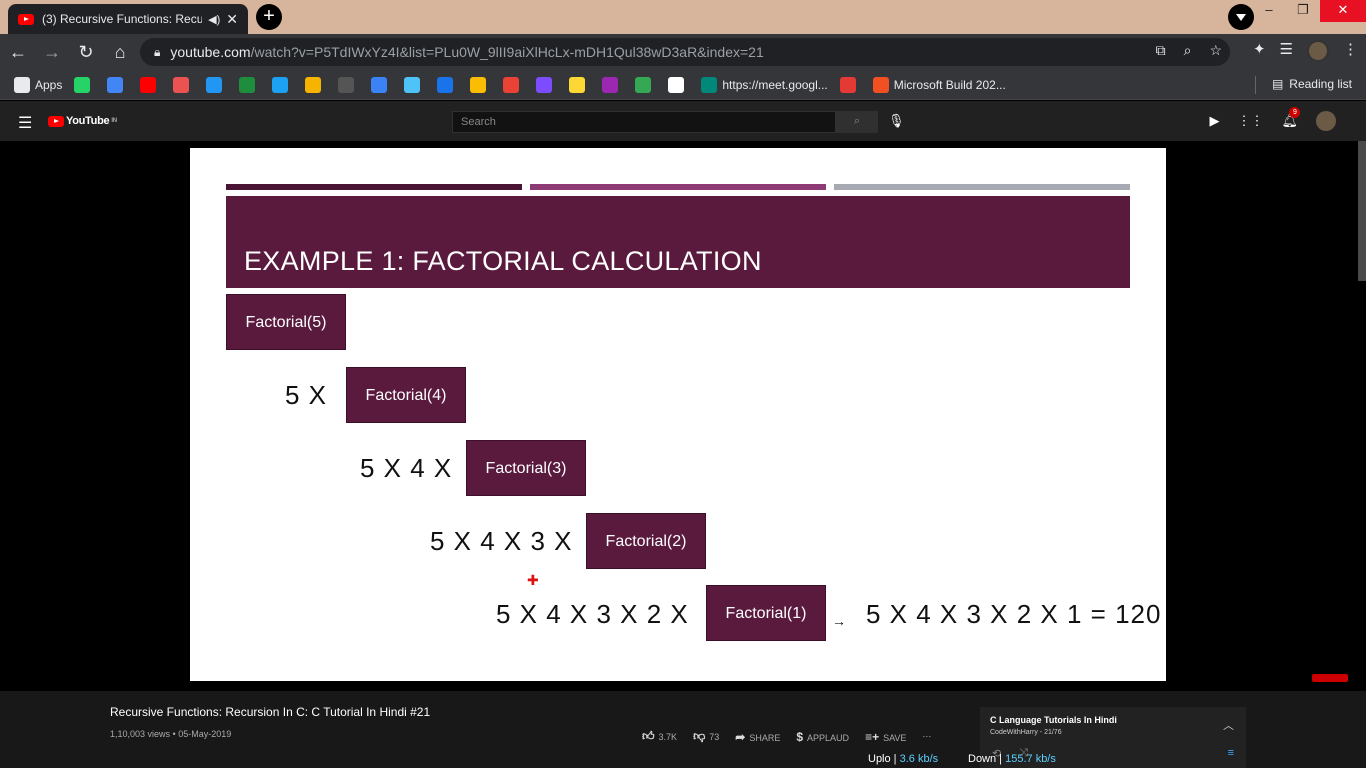  I want to click on search-input: Search, so click(644, 122).